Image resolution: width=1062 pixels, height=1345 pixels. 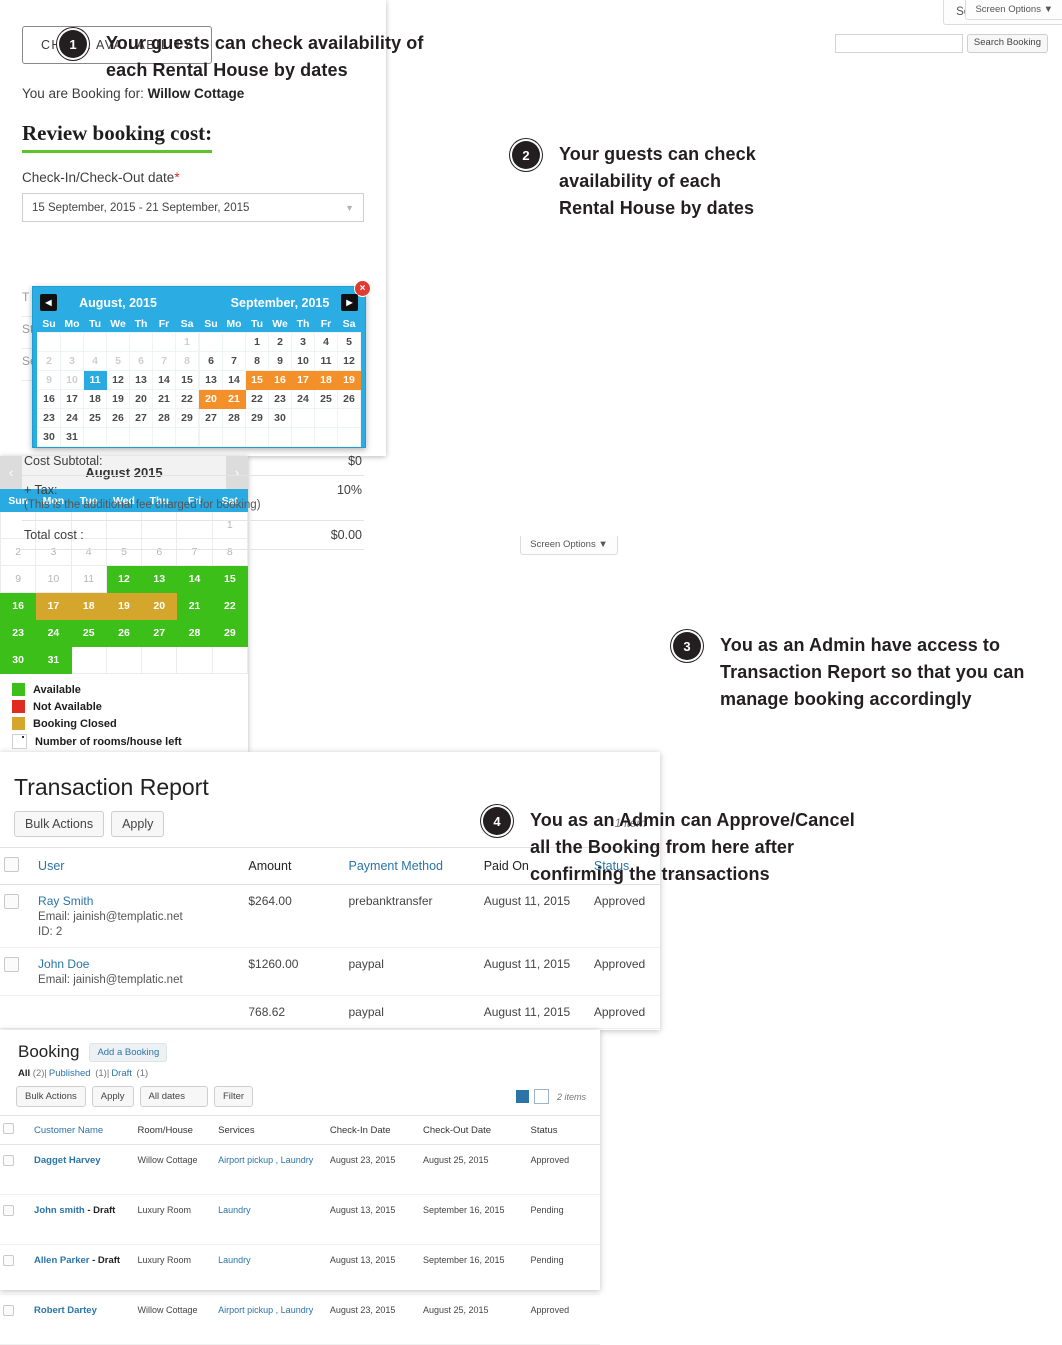 What do you see at coordinates (1013, 10) in the screenshot?
I see `screen-options-button: Screen Options ▼` at bounding box center [1013, 10].